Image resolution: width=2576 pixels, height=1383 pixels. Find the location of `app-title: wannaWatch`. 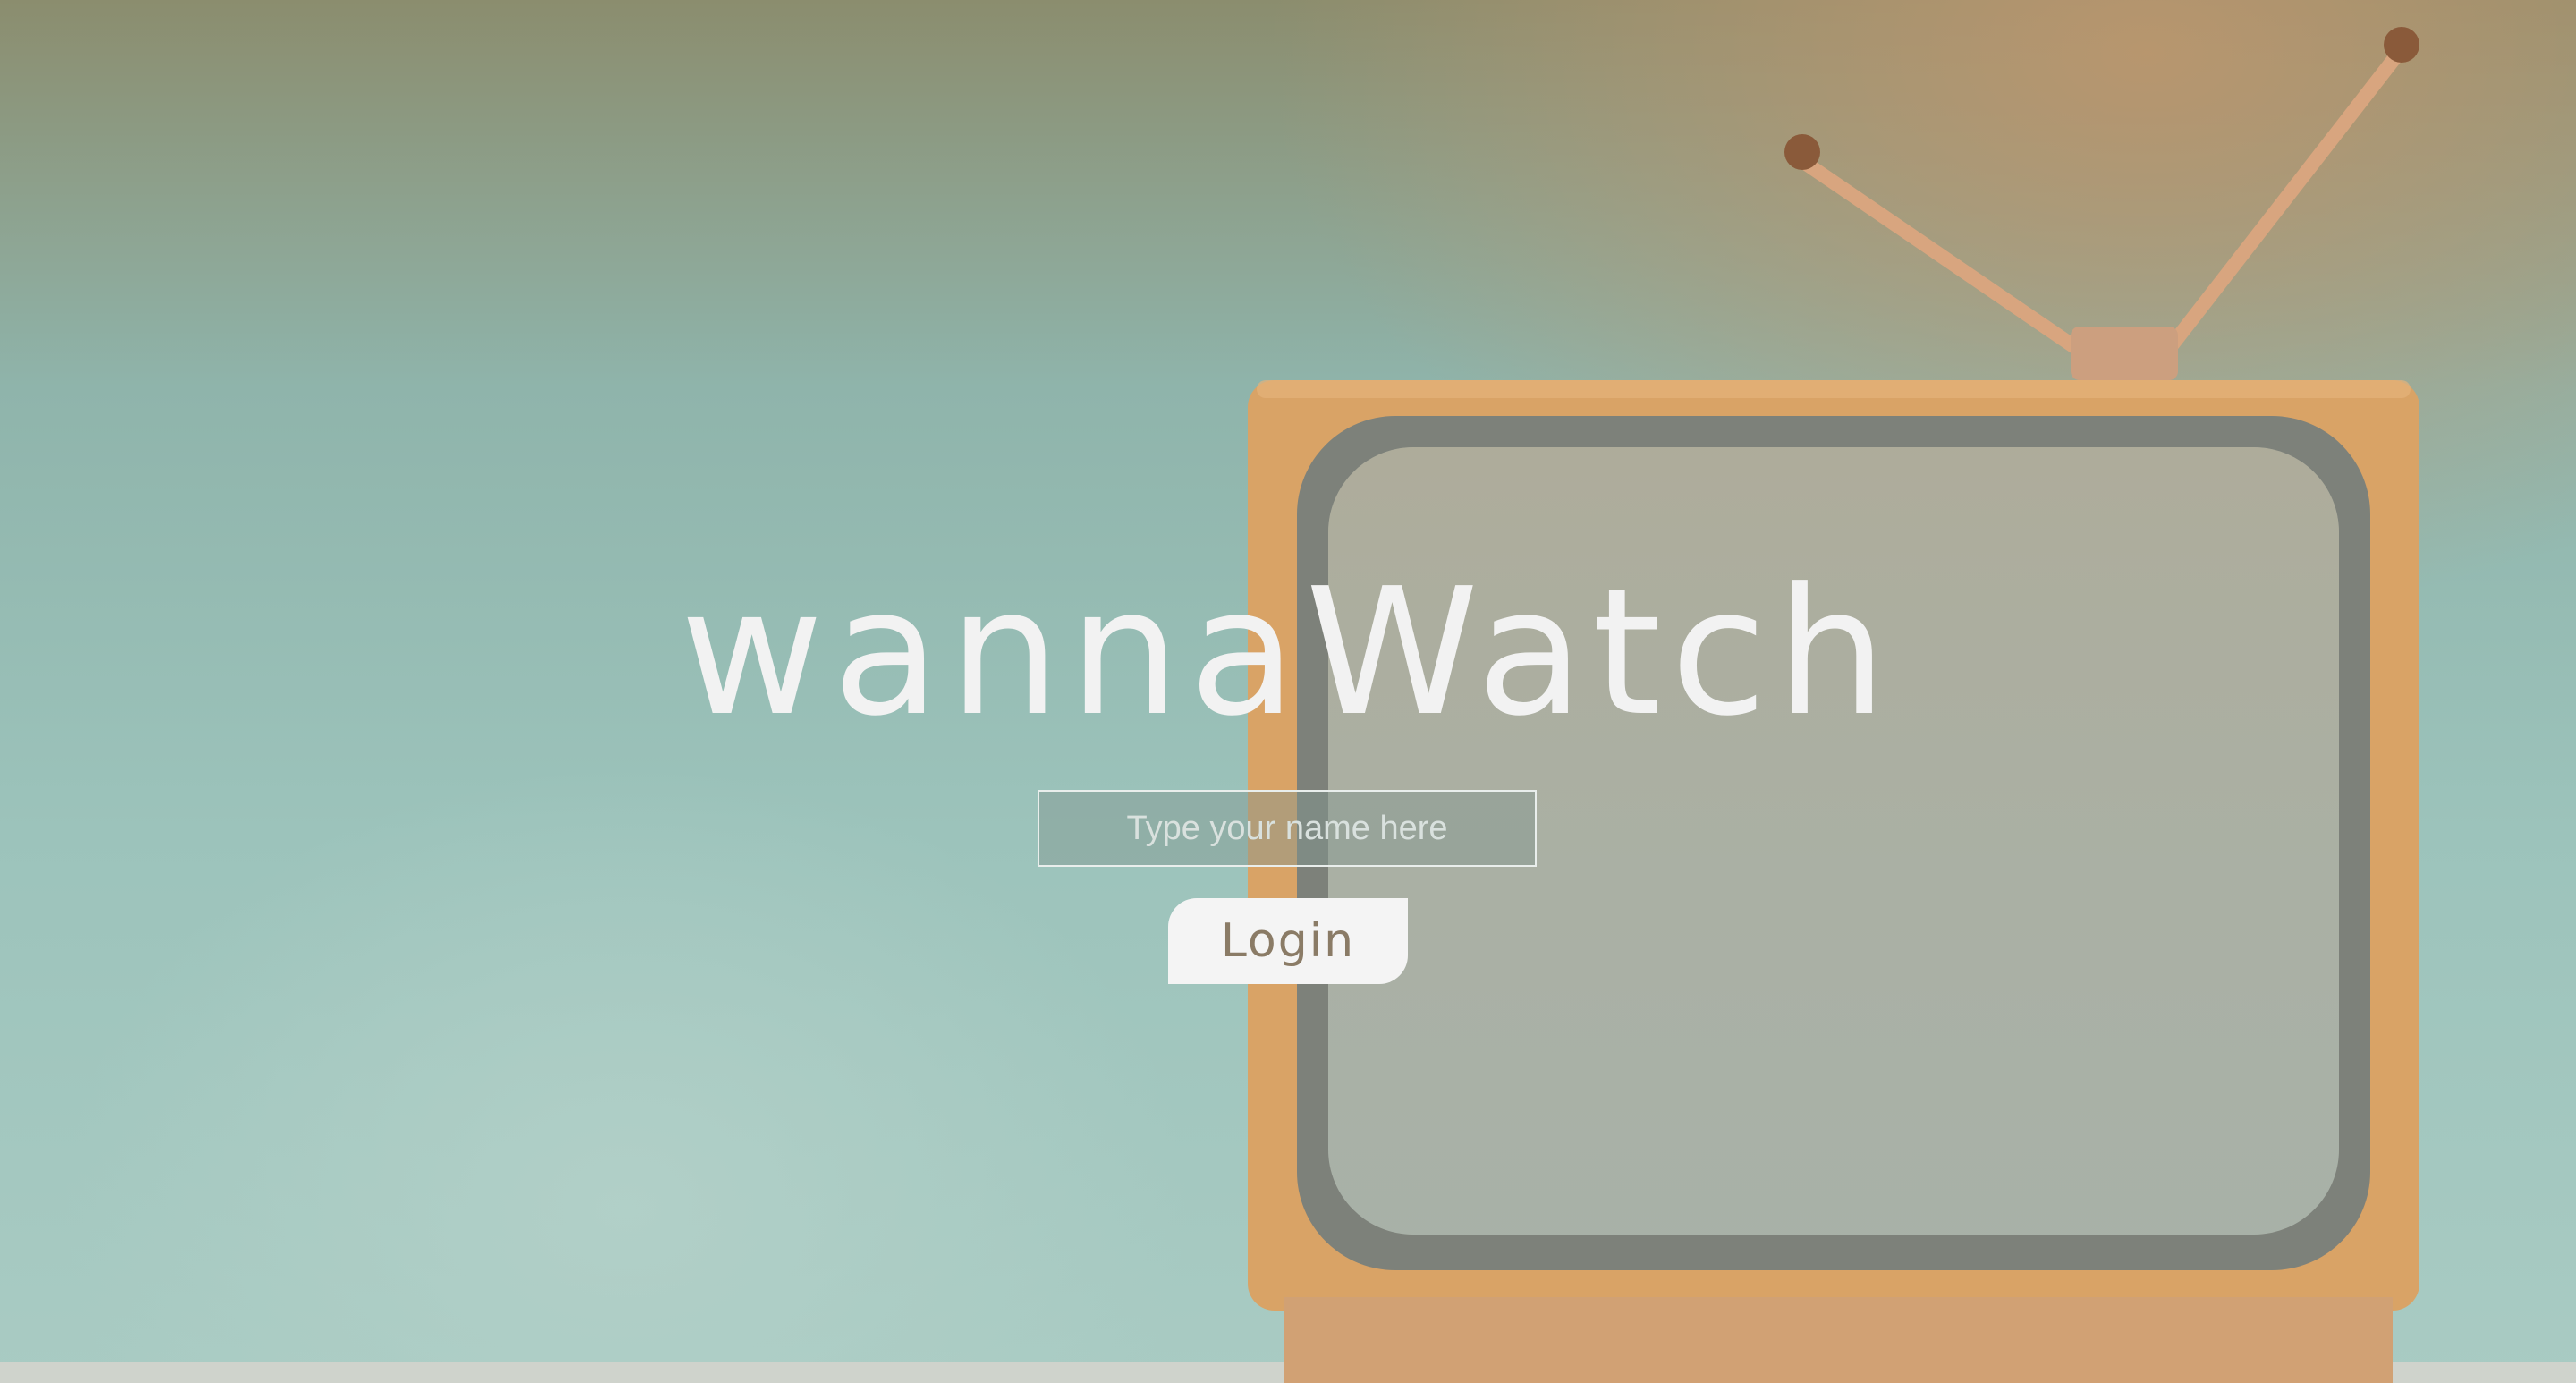

app-title: wannaWatch is located at coordinates (1288, 653).